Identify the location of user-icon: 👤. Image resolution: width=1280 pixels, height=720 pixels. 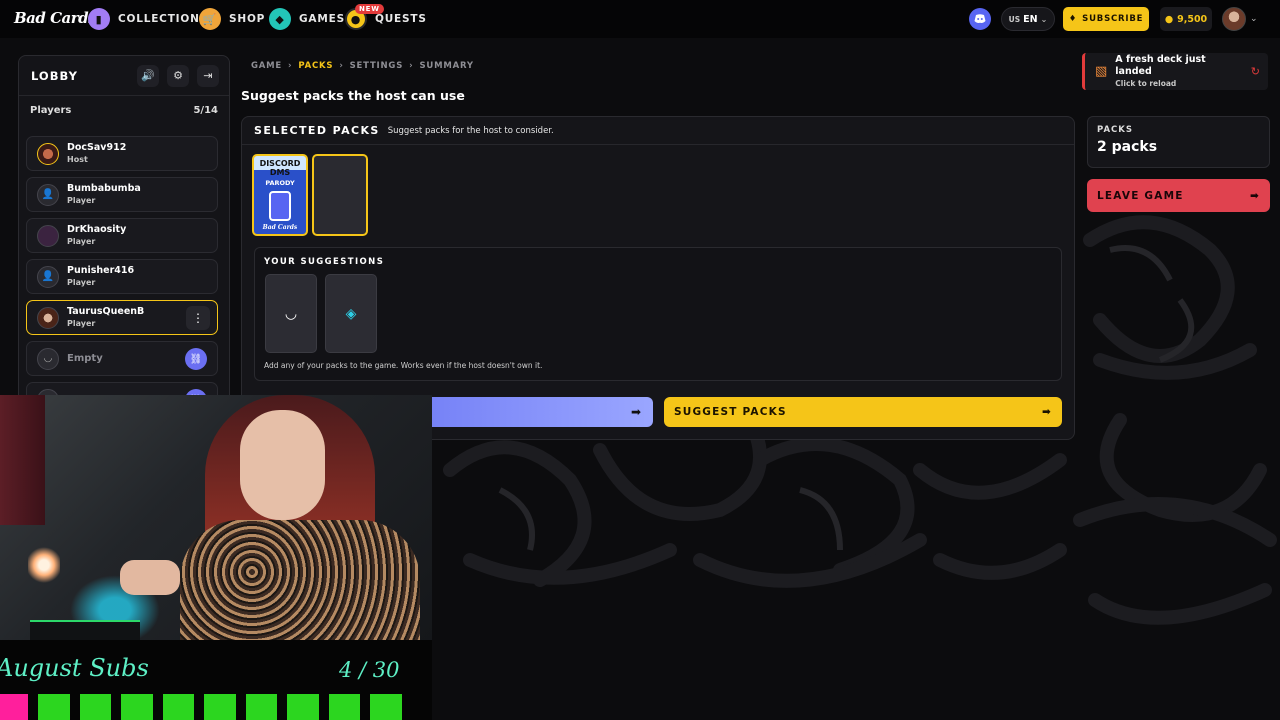
(48, 194).